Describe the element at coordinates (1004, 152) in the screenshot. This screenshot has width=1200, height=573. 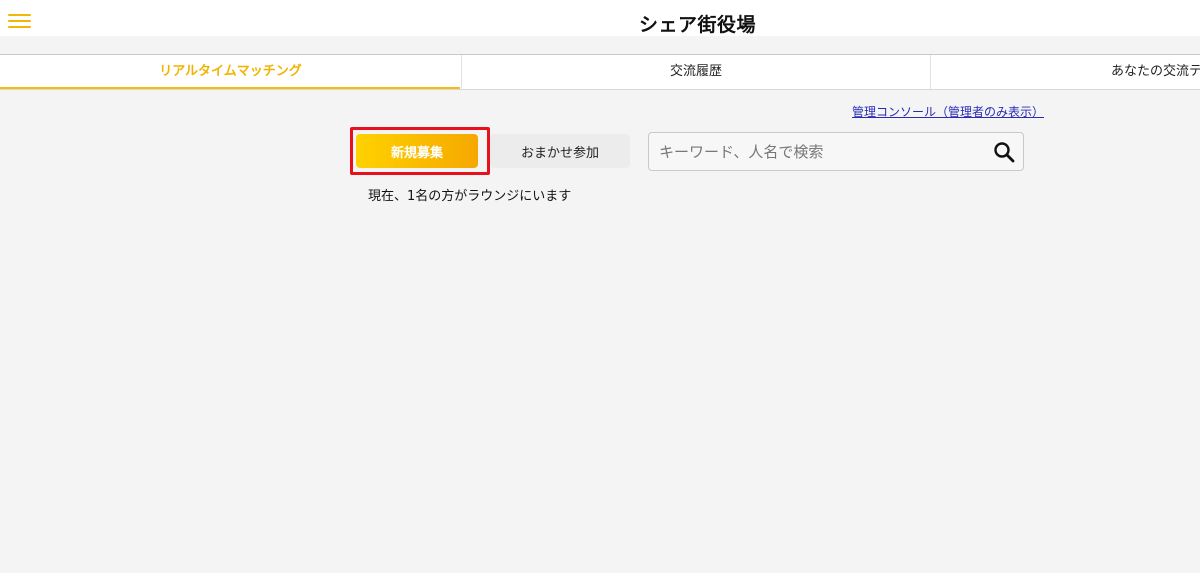
I see `search-icon` at that location.